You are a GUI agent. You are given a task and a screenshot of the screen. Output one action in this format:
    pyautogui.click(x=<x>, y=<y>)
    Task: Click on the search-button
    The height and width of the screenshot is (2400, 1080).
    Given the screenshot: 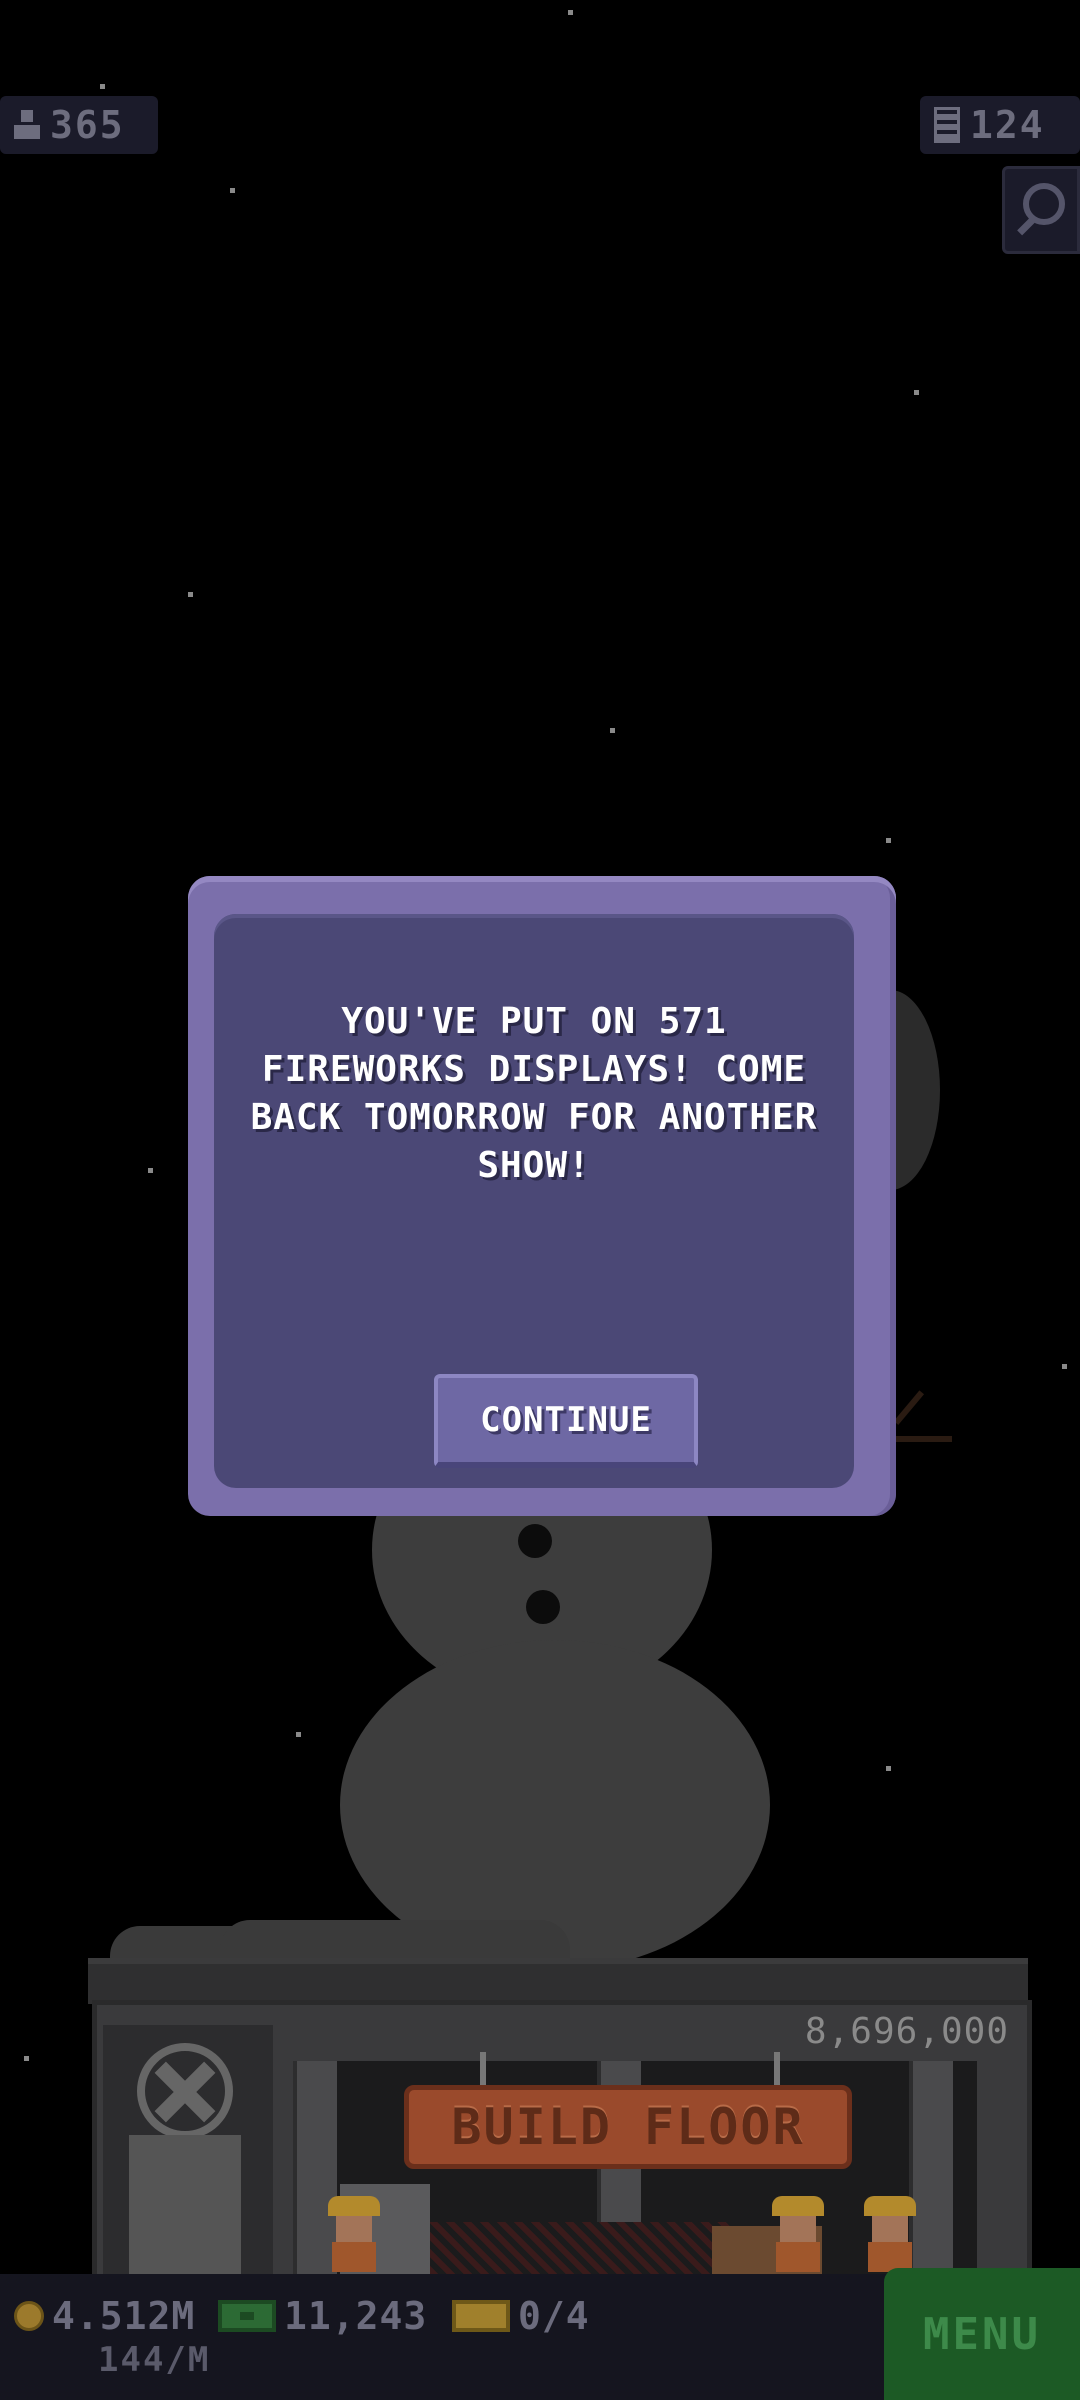 What is the action you would take?
    pyautogui.click(x=1041, y=210)
    